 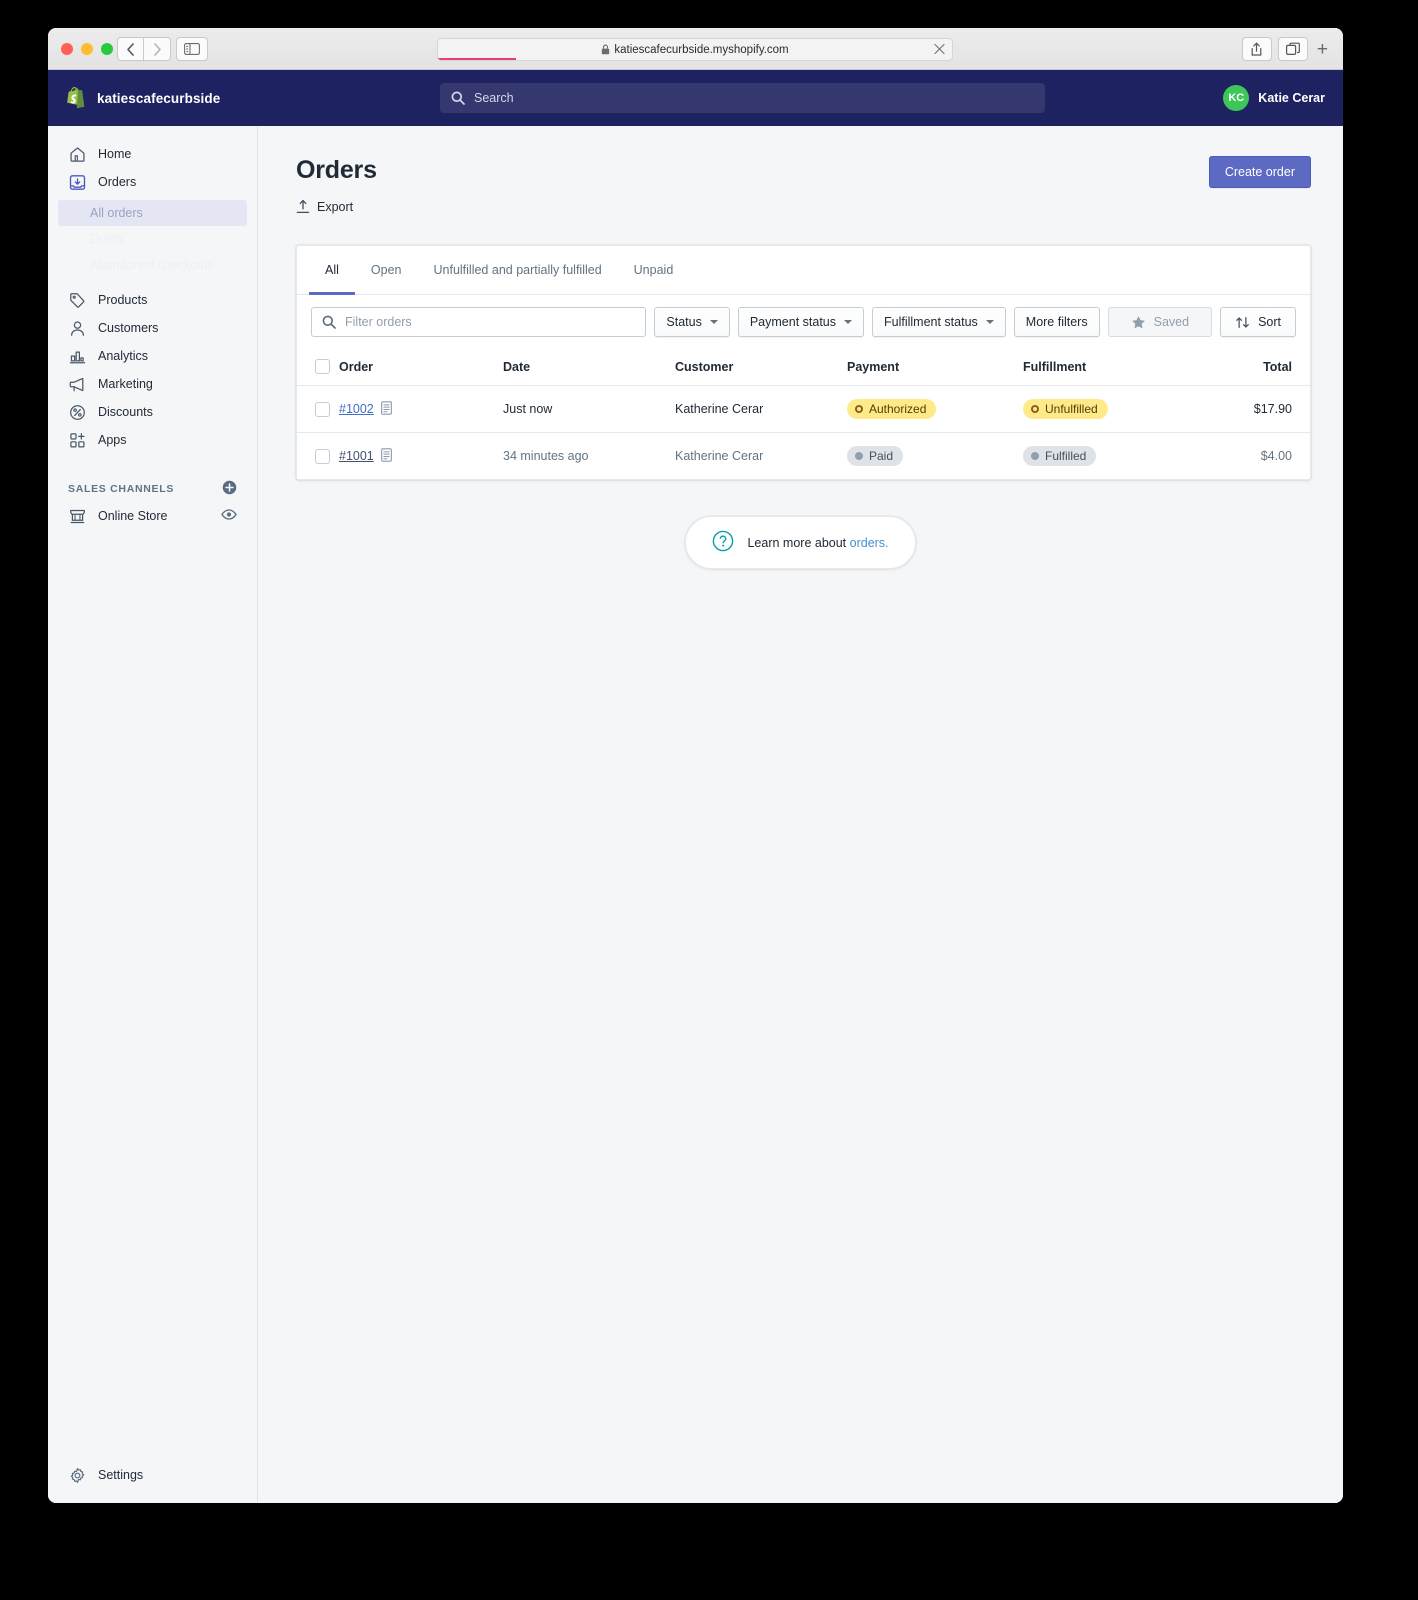 What do you see at coordinates (67, 49) in the screenshot?
I see `close-window-button` at bounding box center [67, 49].